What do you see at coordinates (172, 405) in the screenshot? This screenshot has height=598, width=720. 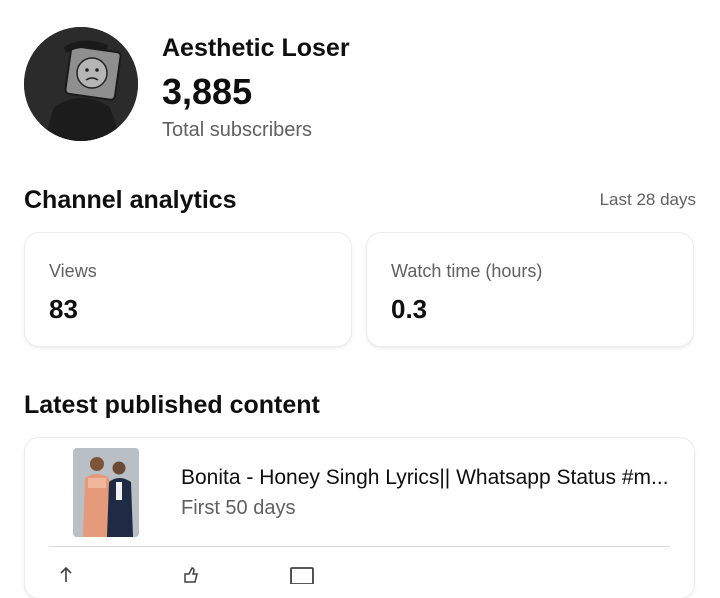 I see `latest-content-title: Latest published content` at bounding box center [172, 405].